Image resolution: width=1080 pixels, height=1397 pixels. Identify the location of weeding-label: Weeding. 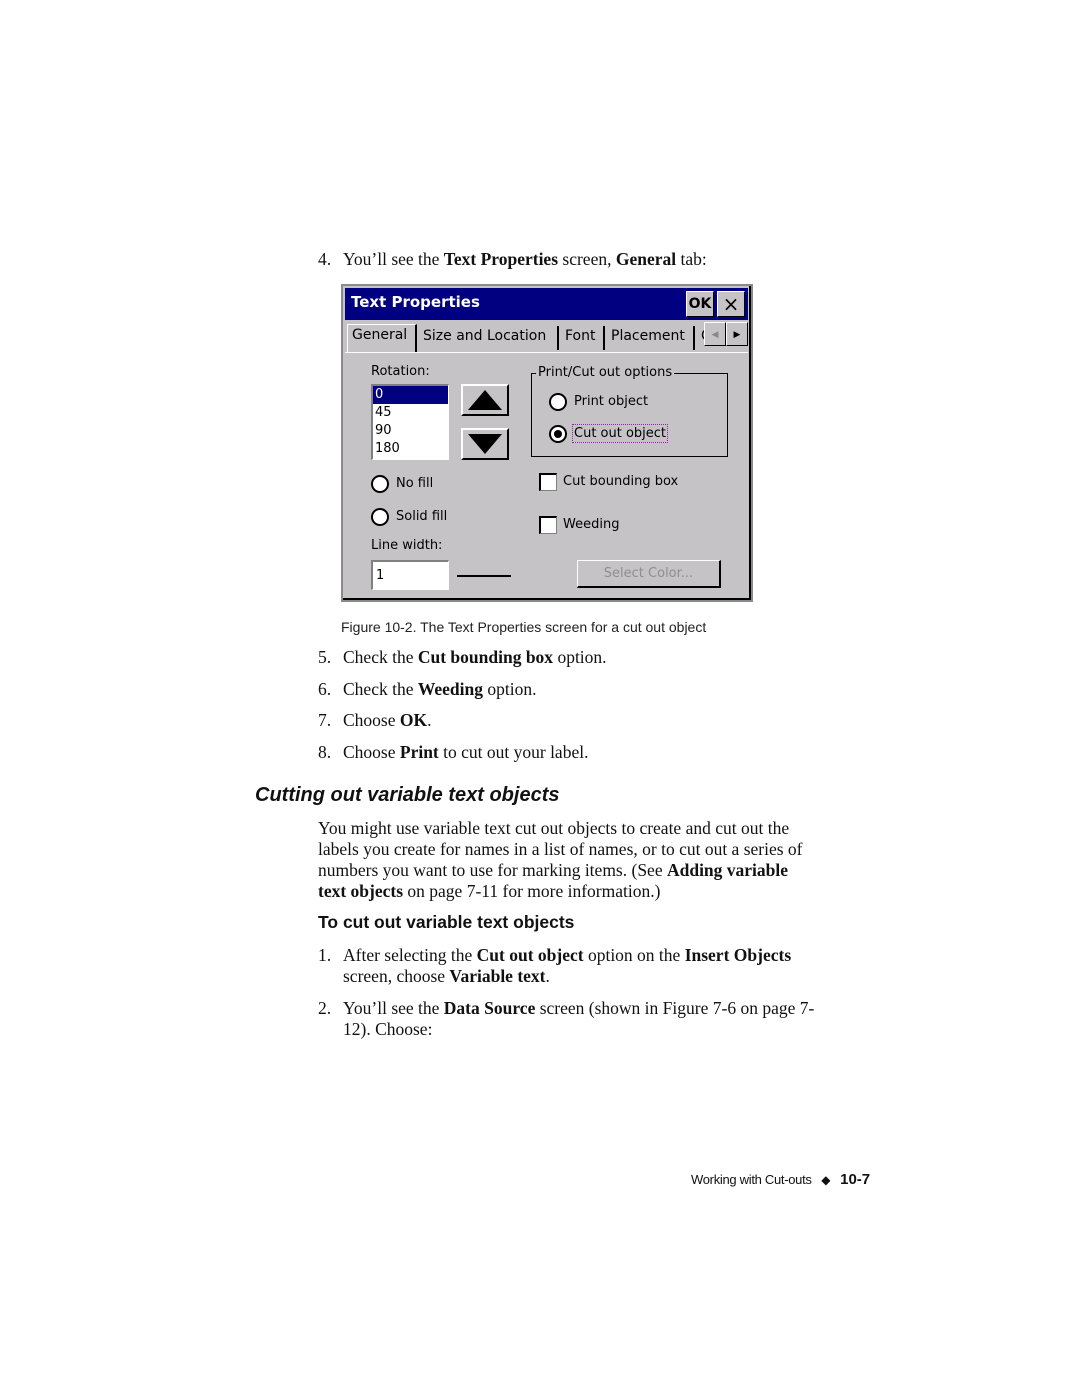
(591, 524).